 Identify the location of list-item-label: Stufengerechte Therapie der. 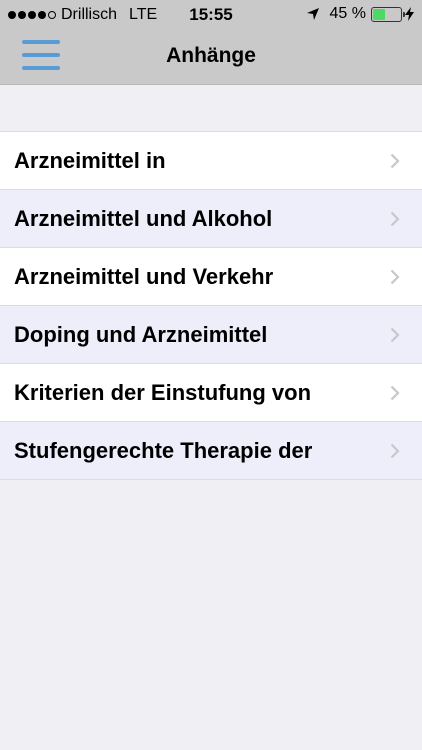
(163, 450).